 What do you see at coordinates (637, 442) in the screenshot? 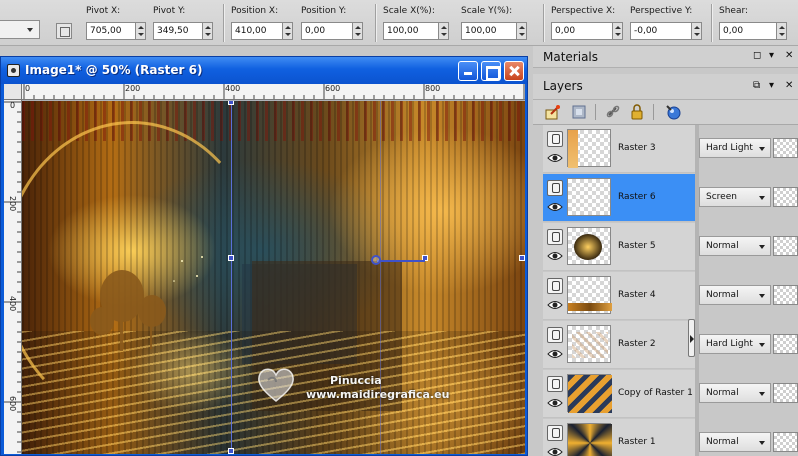
I see `layer-name: Raster 1` at bounding box center [637, 442].